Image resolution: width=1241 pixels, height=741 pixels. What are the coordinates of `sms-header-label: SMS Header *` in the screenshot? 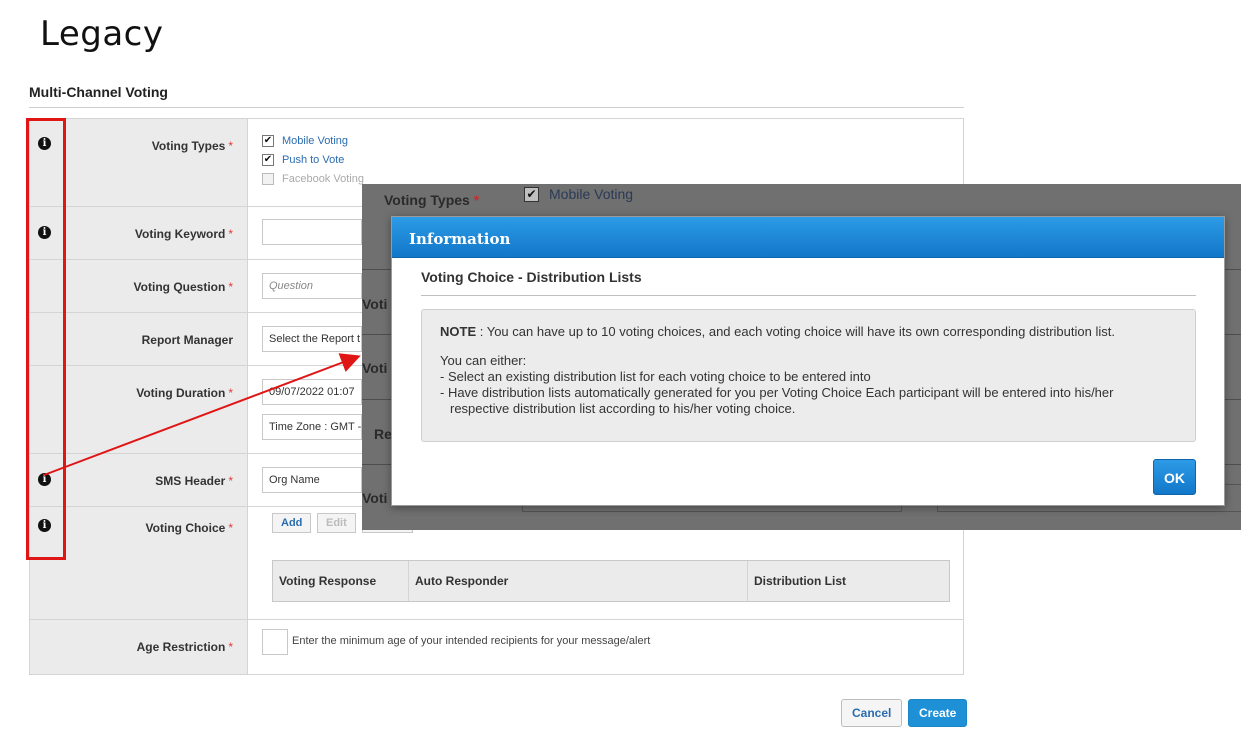 It's located at (194, 481).